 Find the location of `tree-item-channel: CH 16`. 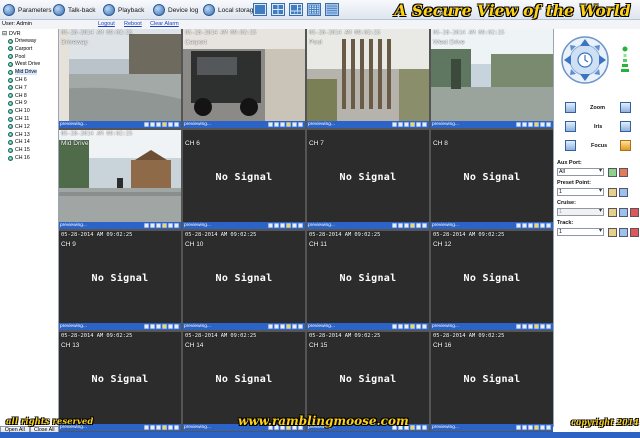

tree-item-channel: CH 16 is located at coordinates (19, 158).